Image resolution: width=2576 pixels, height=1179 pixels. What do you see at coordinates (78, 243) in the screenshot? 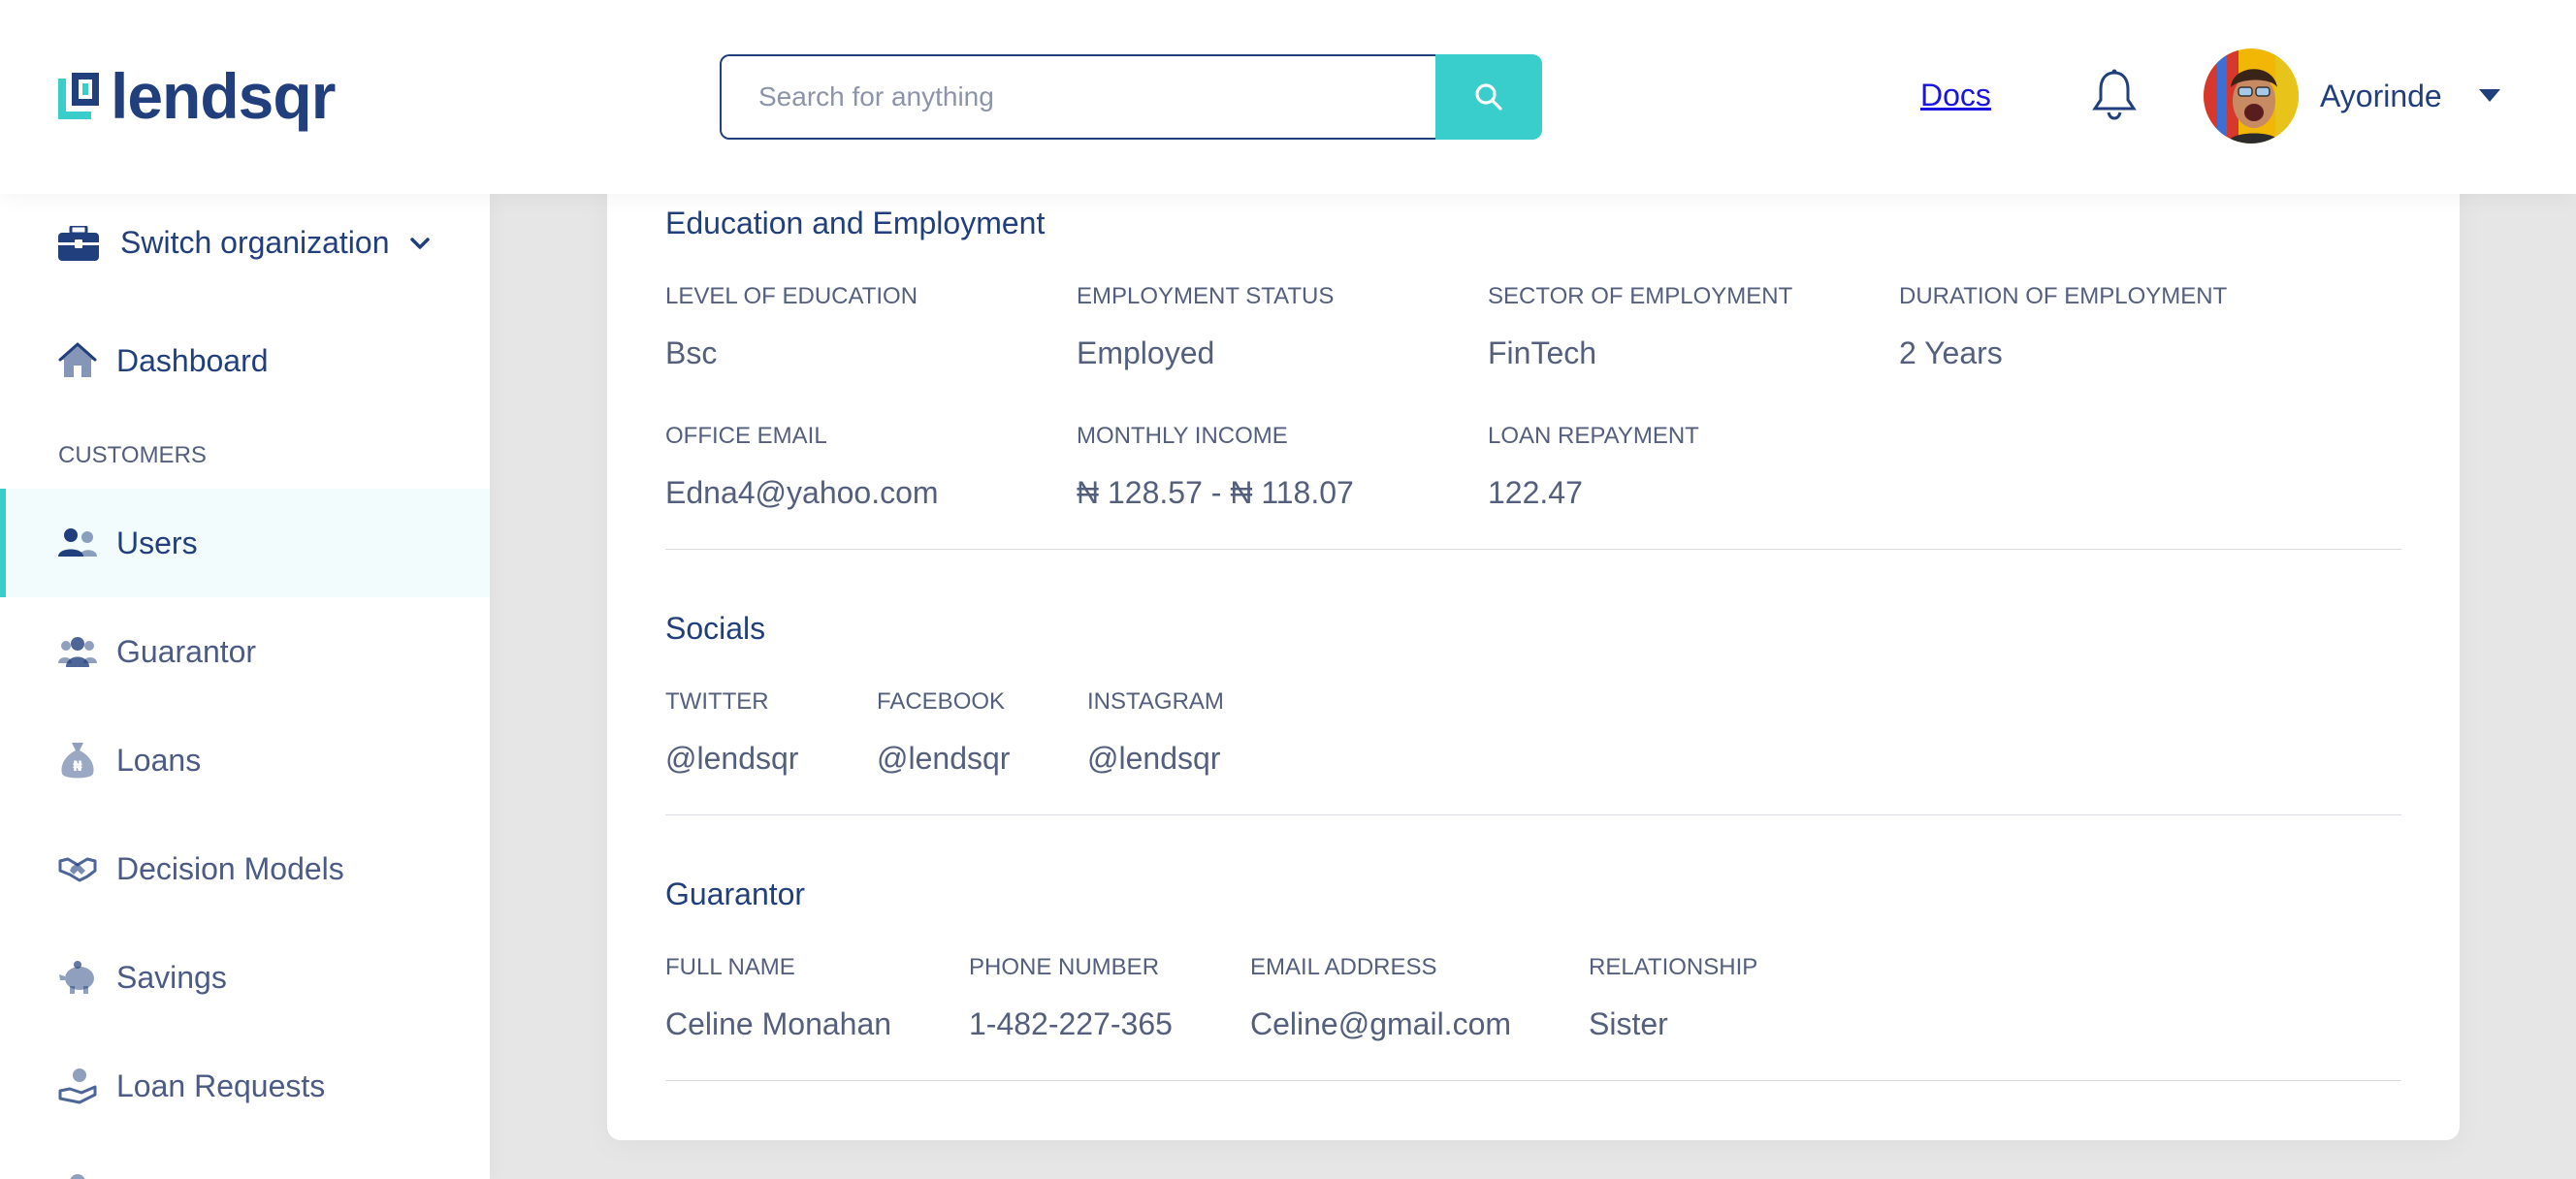
I see `briefcase-icon` at bounding box center [78, 243].